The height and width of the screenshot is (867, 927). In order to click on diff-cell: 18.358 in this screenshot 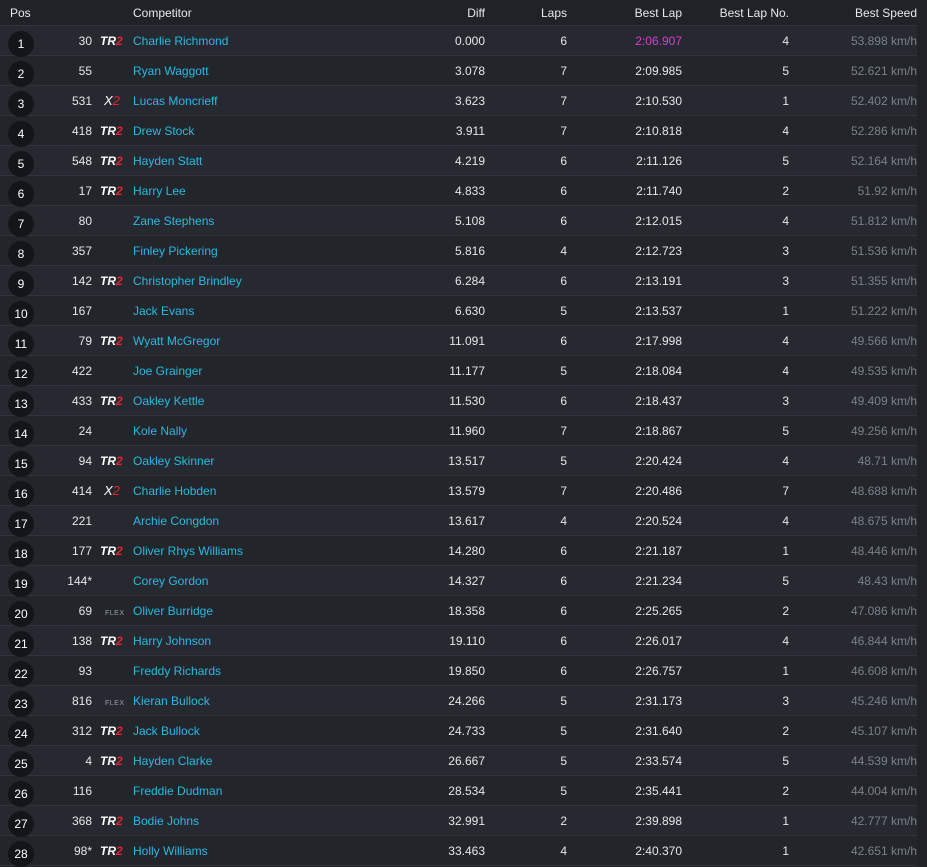, I will do `click(466, 610)`.